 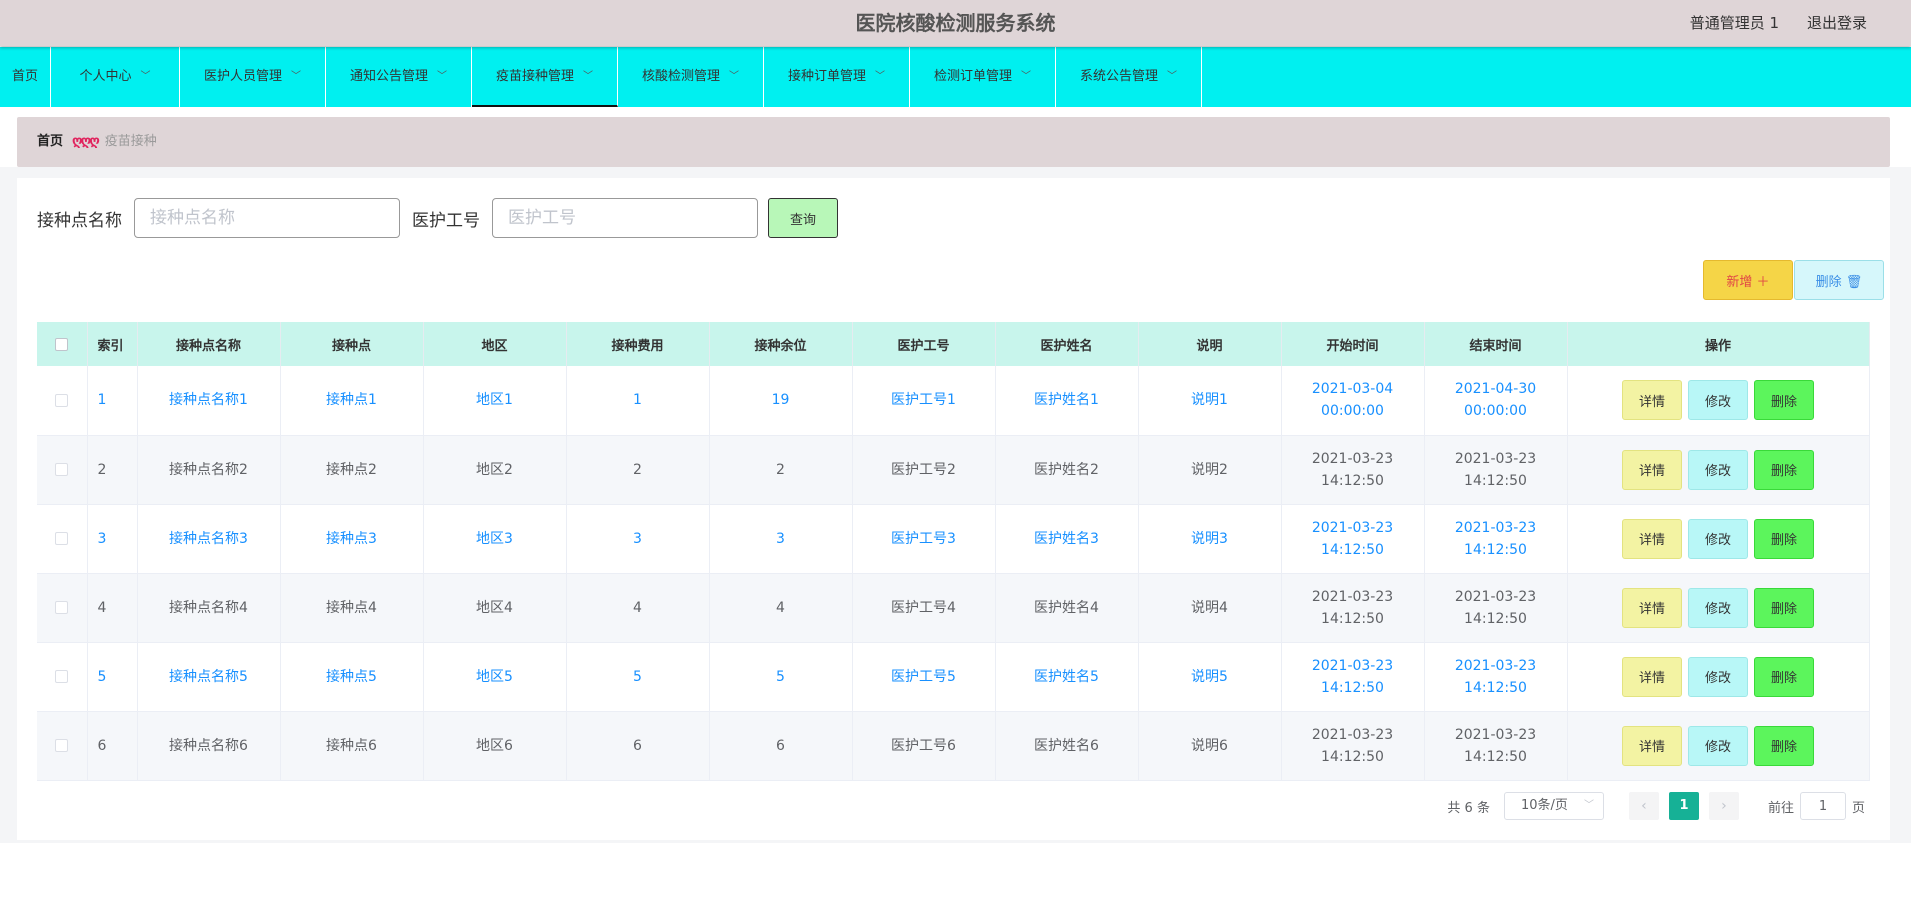 What do you see at coordinates (112, 677) in the screenshot?
I see `cell-index: 5` at bounding box center [112, 677].